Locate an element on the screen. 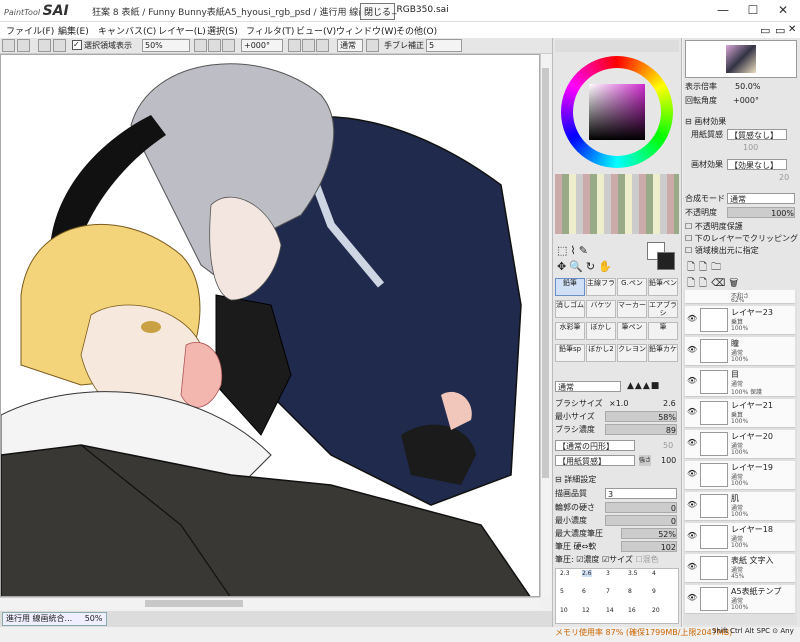 The height and width of the screenshot is (642, 800). tool-pencil-kake: 鉛筆カケ is located at coordinates (663, 353).